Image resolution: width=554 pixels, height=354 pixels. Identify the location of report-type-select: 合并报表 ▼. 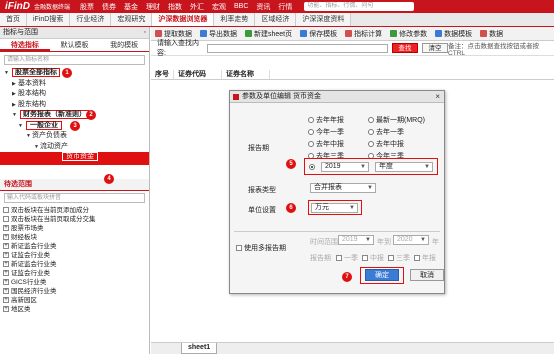
(343, 188).